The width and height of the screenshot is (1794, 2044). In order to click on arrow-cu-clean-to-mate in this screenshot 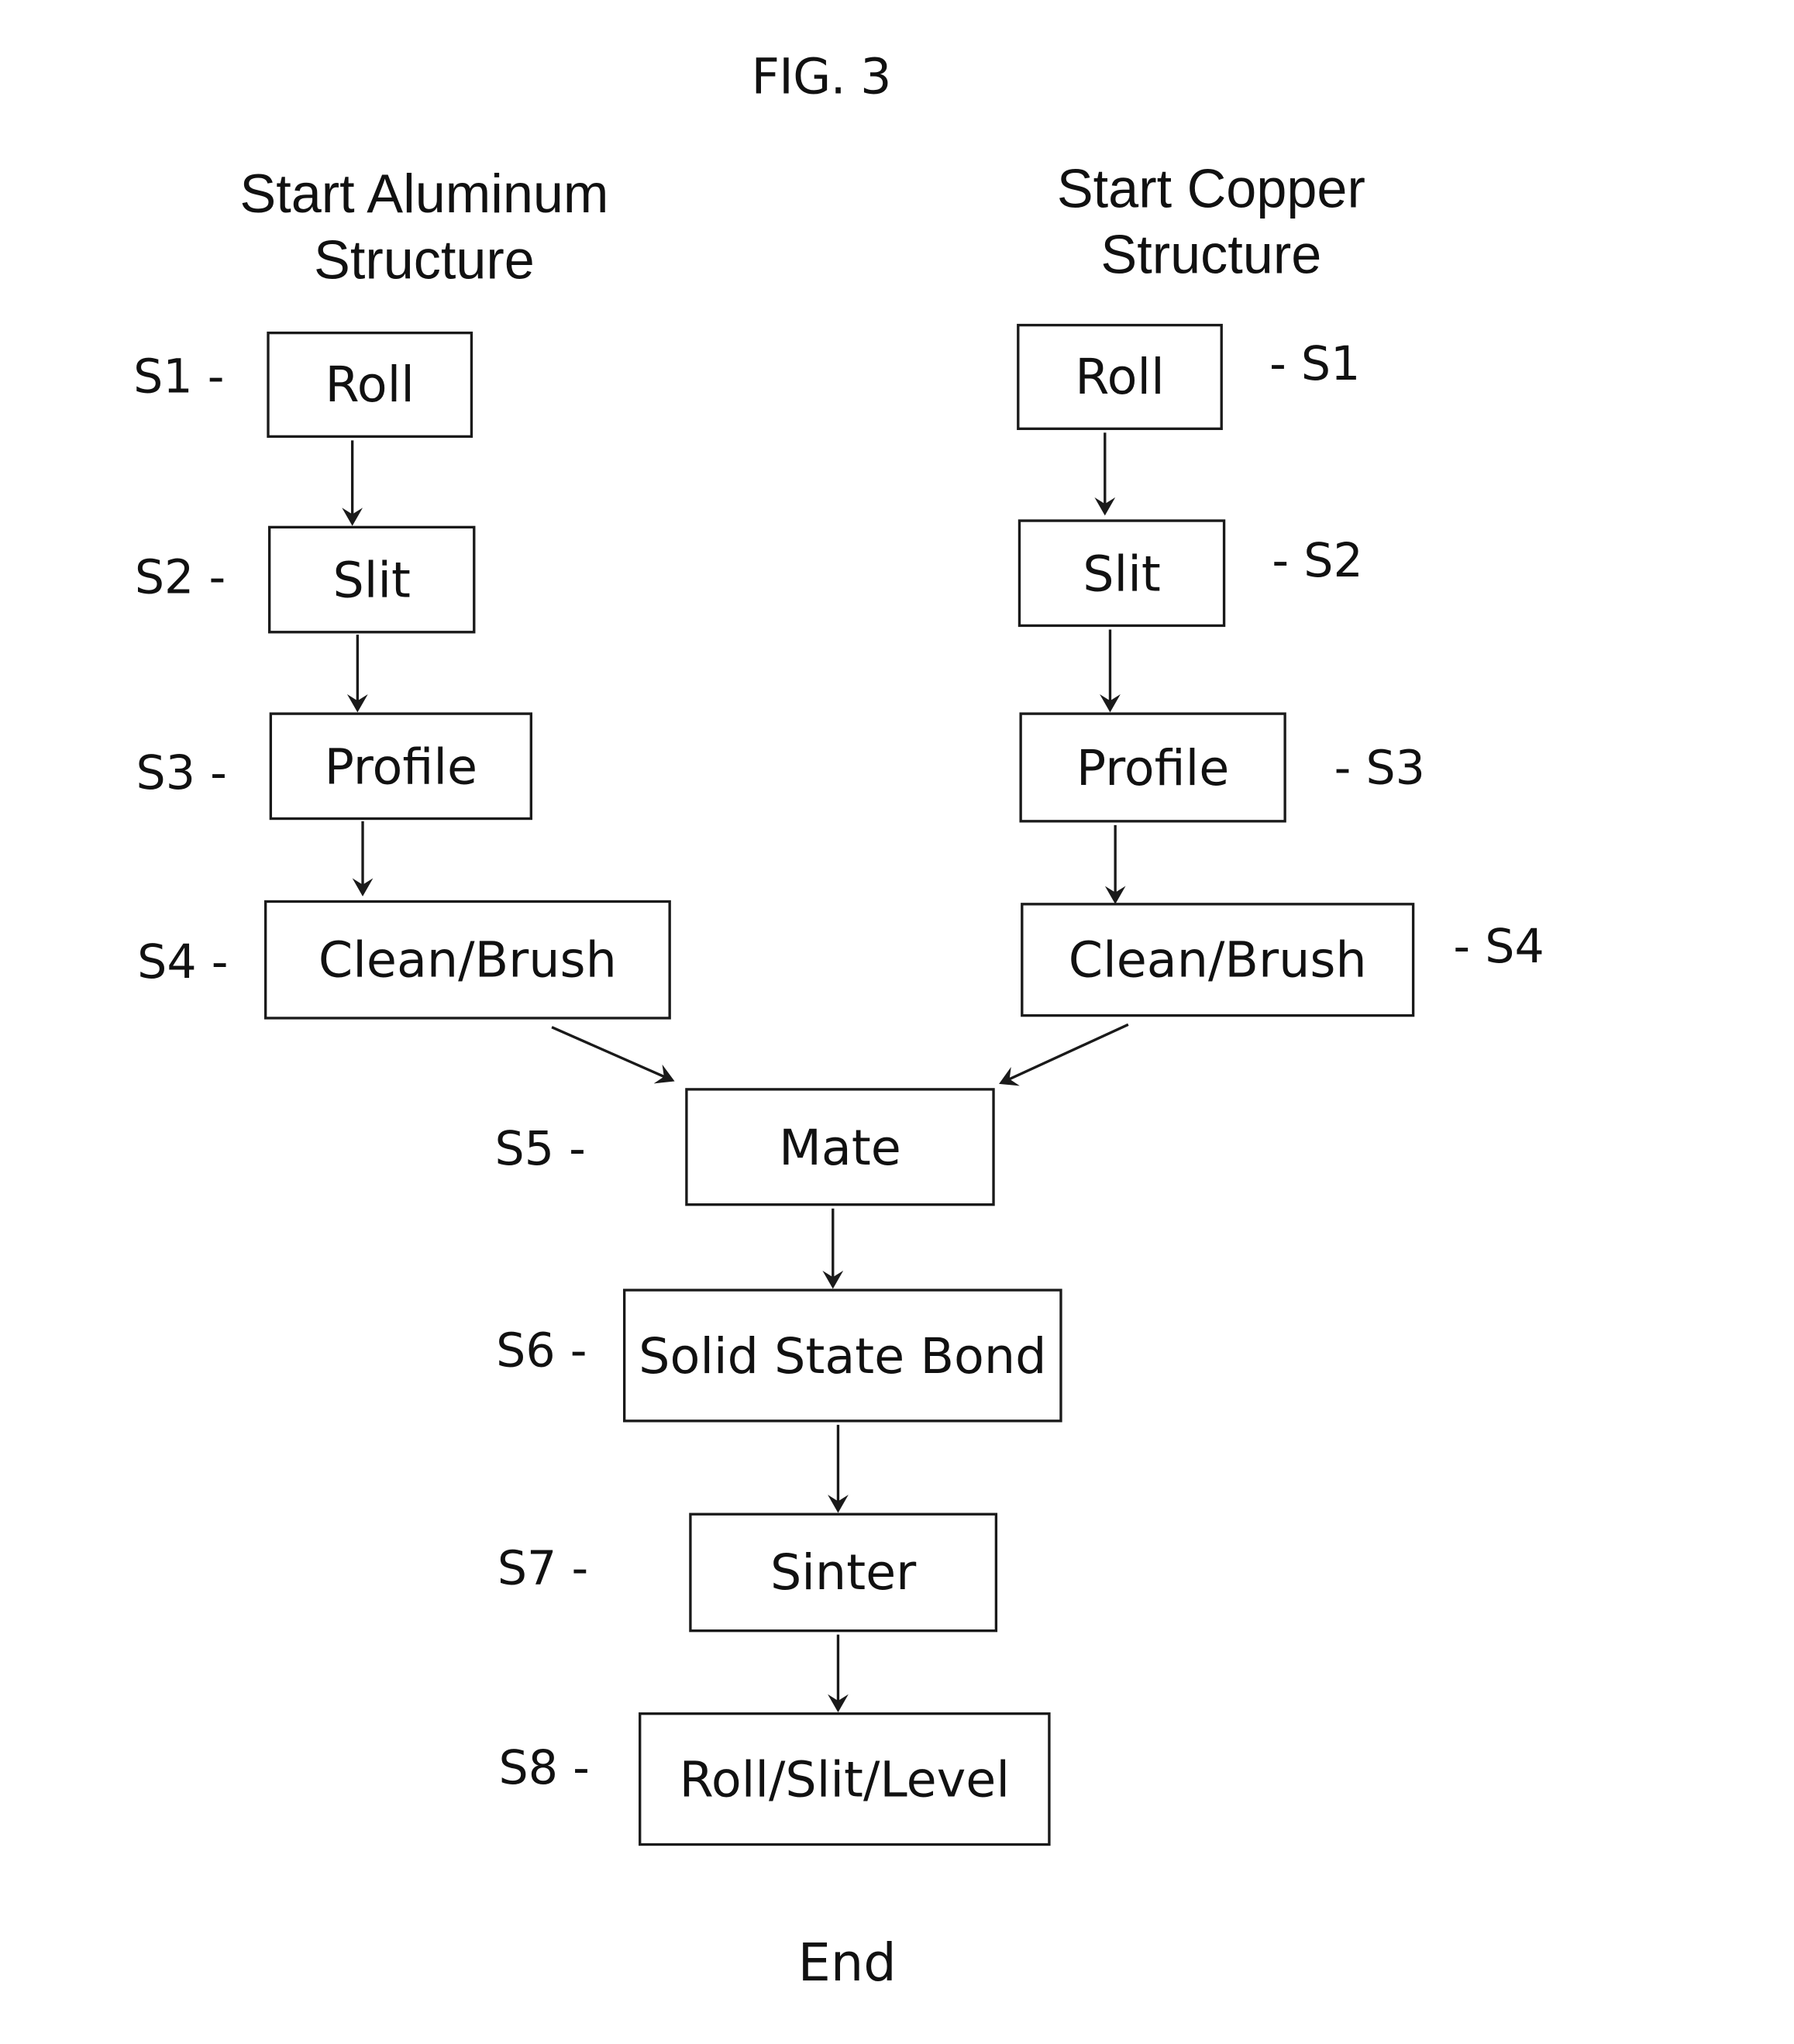, I will do `click(1064, 1054)`.